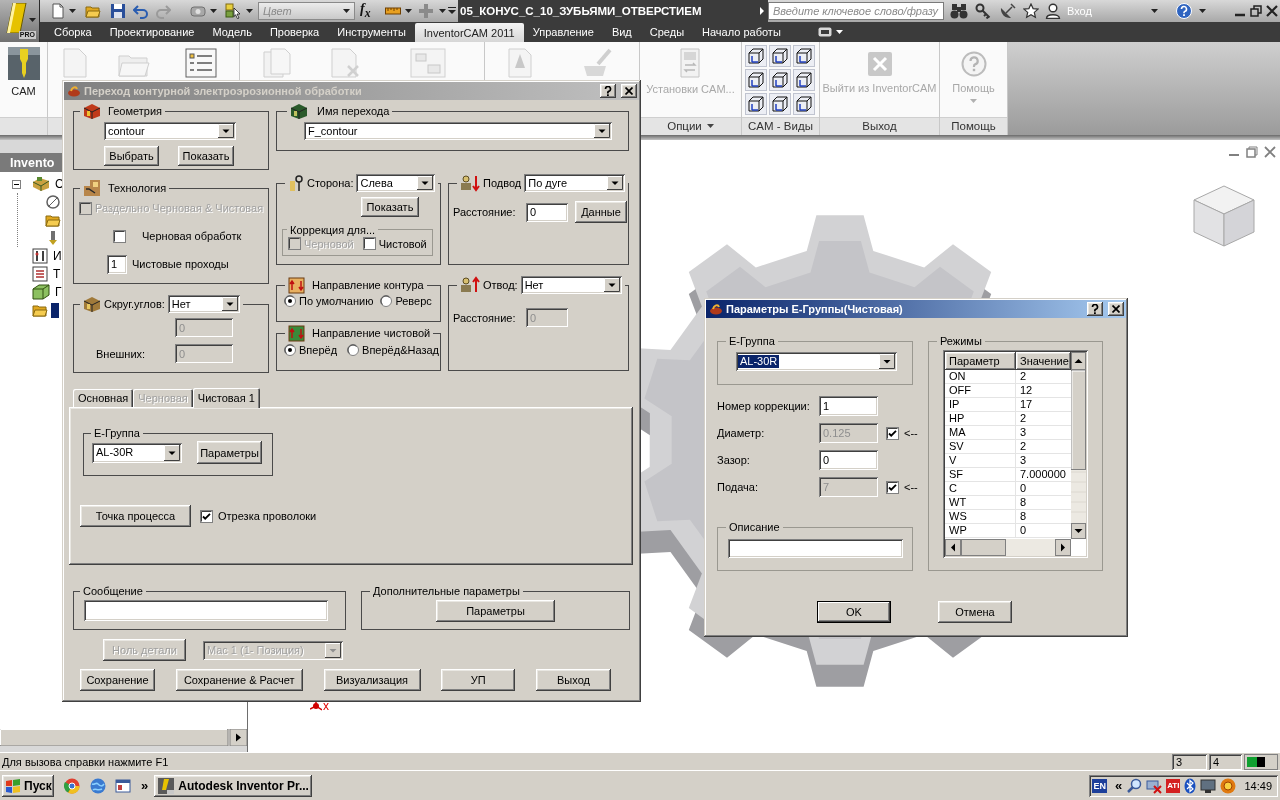 This screenshot has width=1280, height=800. Describe the element at coordinates (226, 398) in the screenshot. I see `tab: Чистовая 1` at that location.